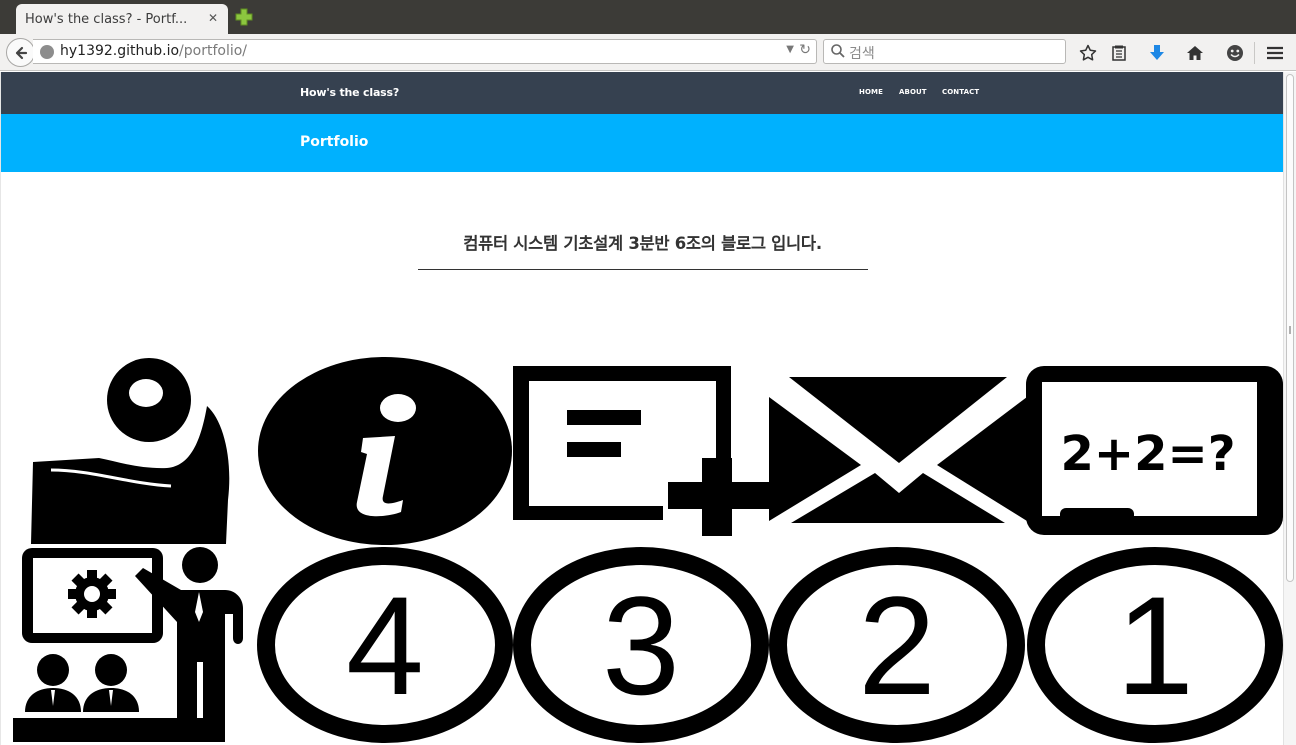 Image resolution: width=1296 pixels, height=745 pixels. What do you see at coordinates (349, 92) in the screenshot?
I see `site-brand-link: How's the class?` at bounding box center [349, 92].